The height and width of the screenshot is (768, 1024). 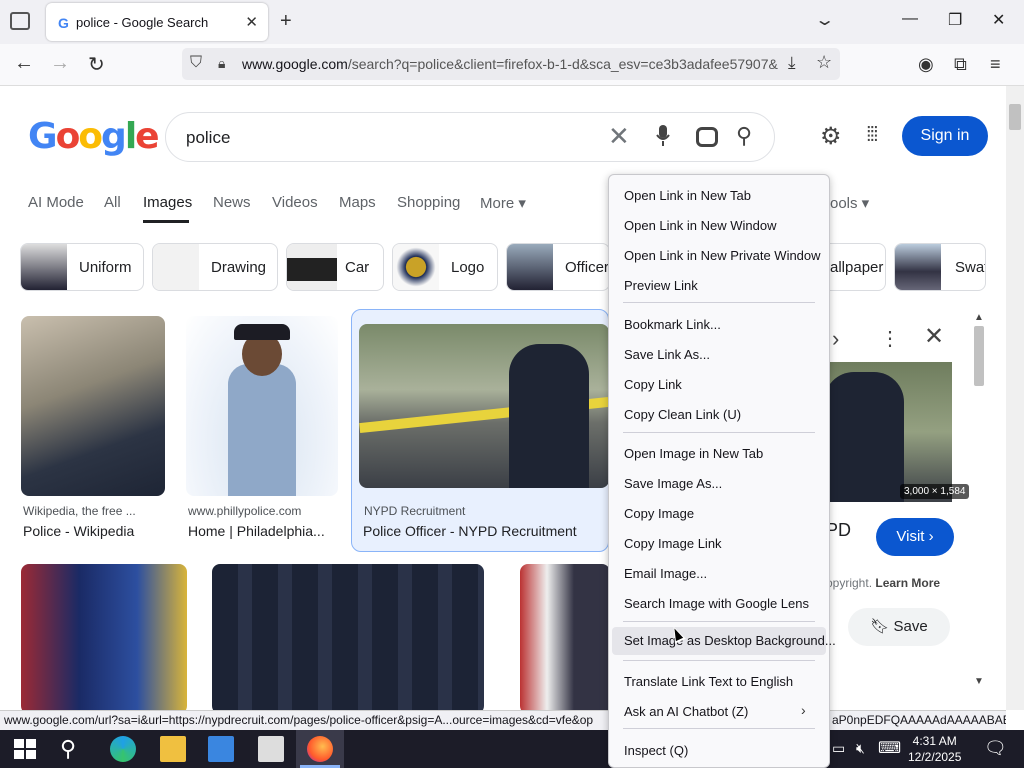 I want to click on close-window-button: ✕, so click(x=998, y=20).